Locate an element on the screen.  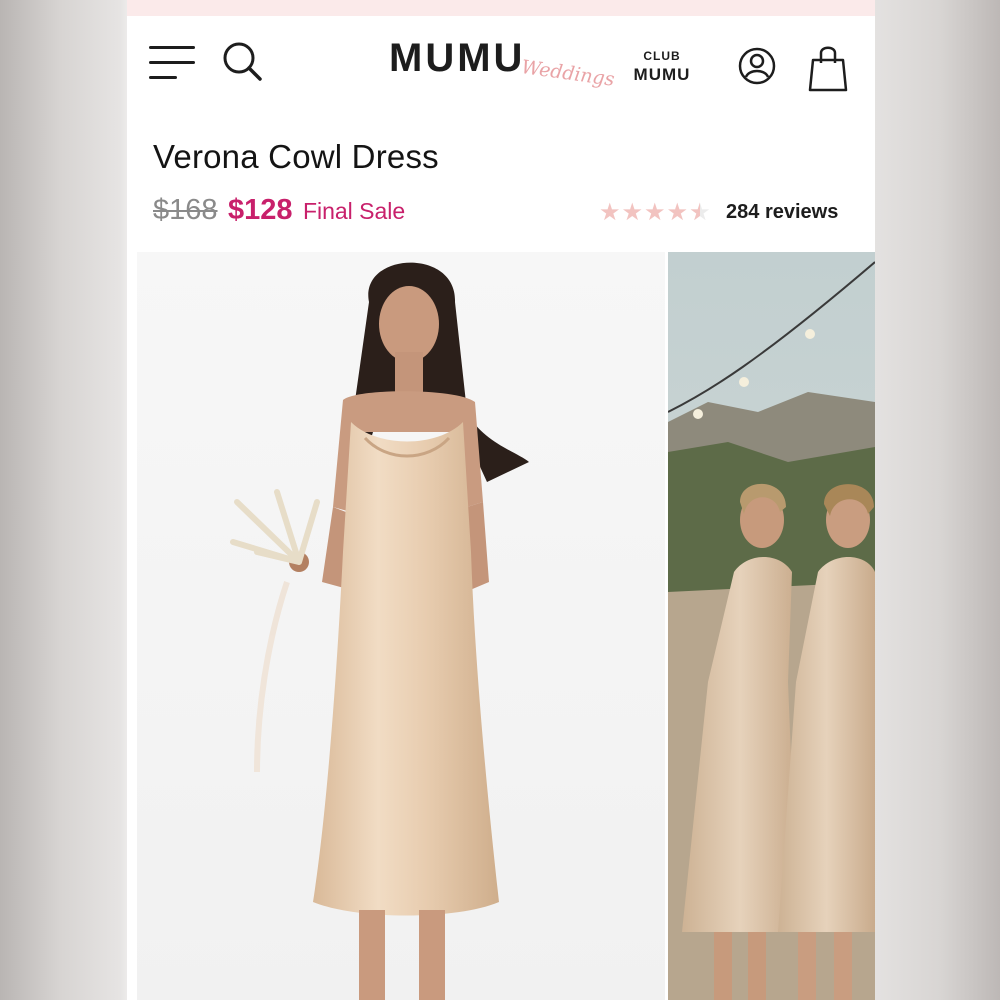
sale-price: $128 is located at coordinates (260, 210).